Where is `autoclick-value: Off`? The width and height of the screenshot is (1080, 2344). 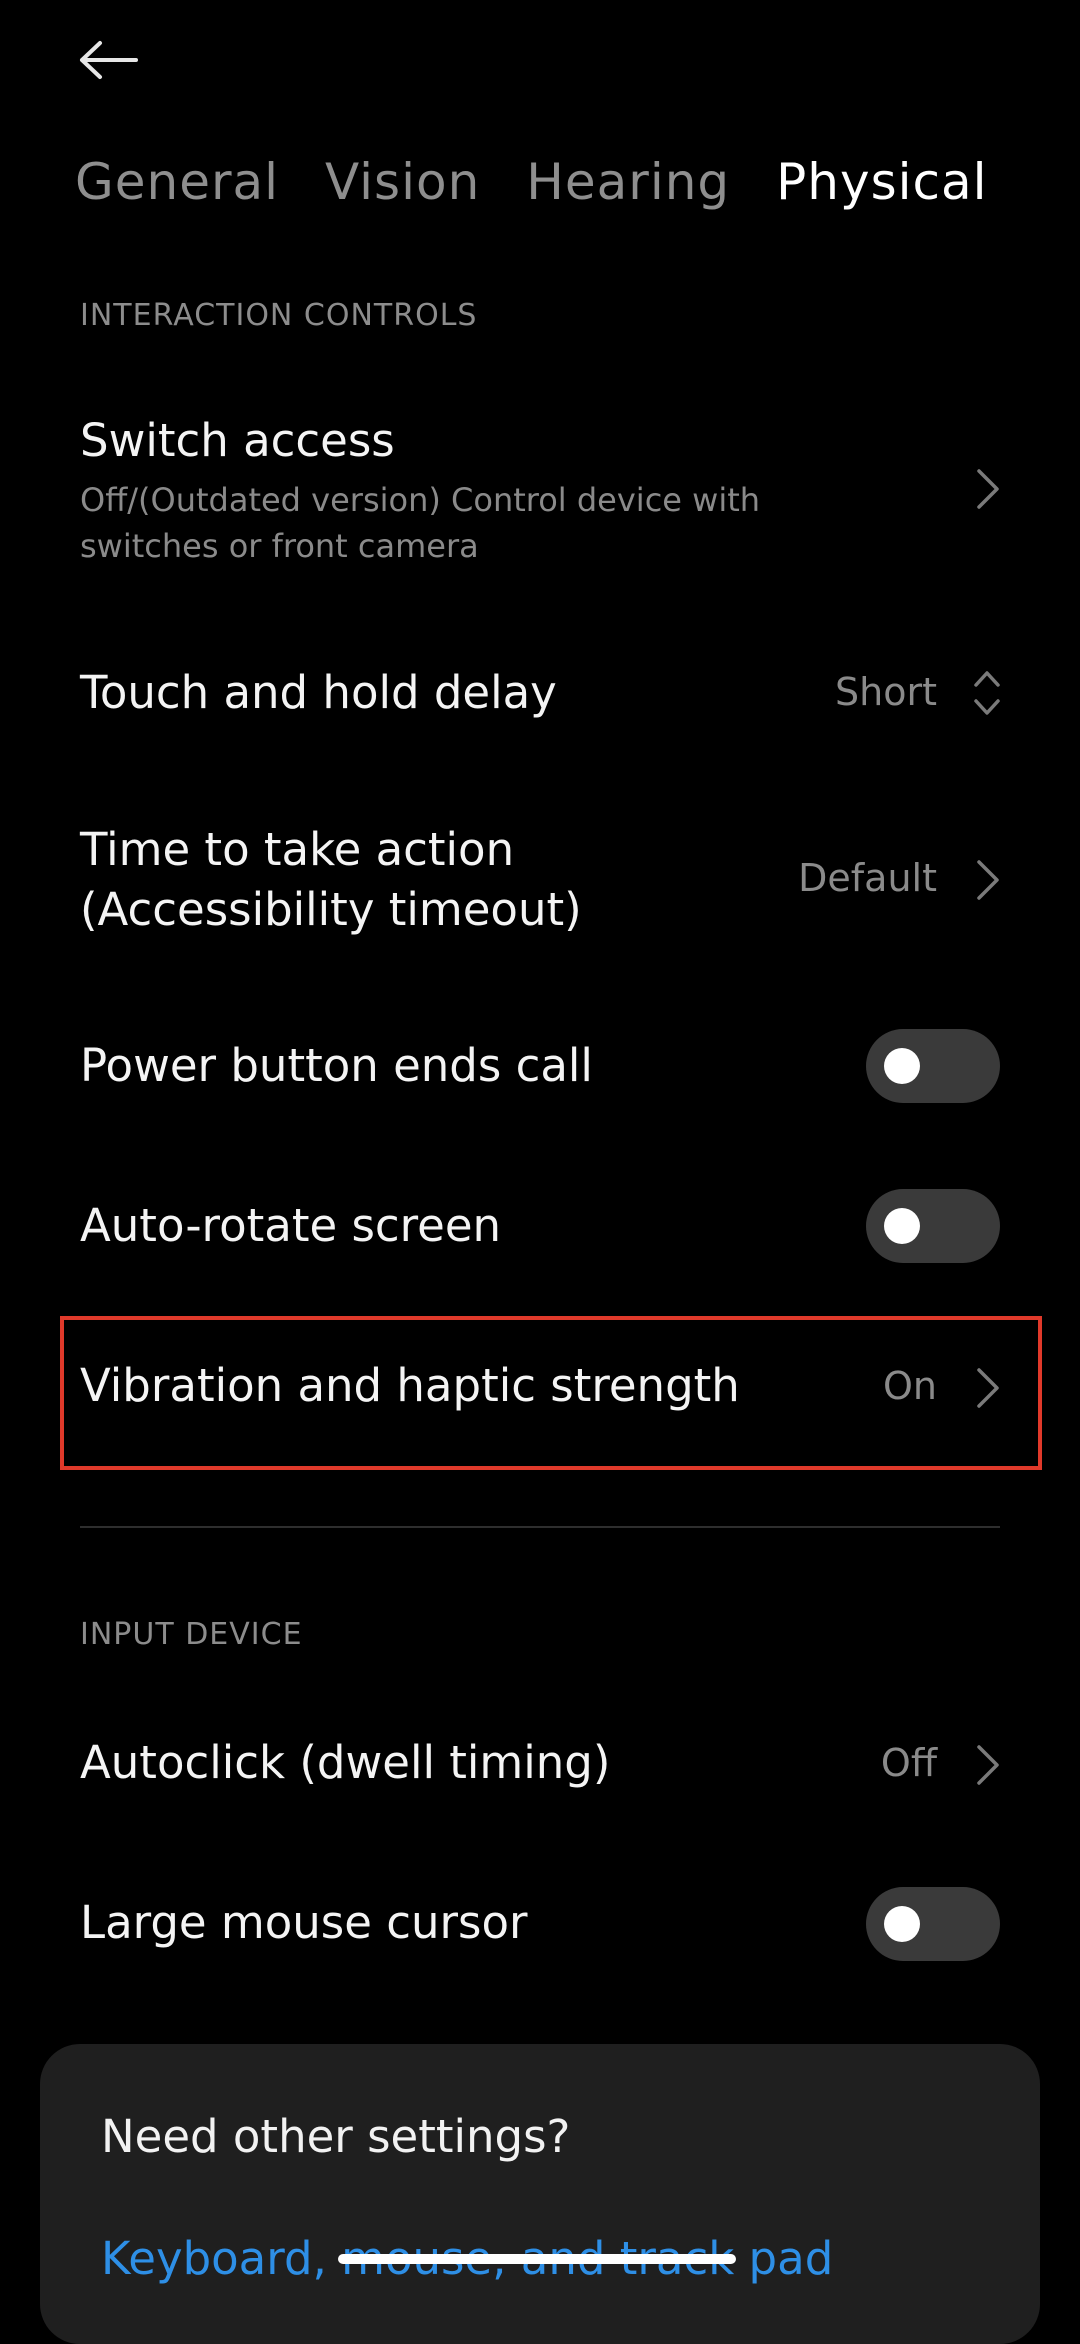
autoclick-value: Off is located at coordinates (908, 1763).